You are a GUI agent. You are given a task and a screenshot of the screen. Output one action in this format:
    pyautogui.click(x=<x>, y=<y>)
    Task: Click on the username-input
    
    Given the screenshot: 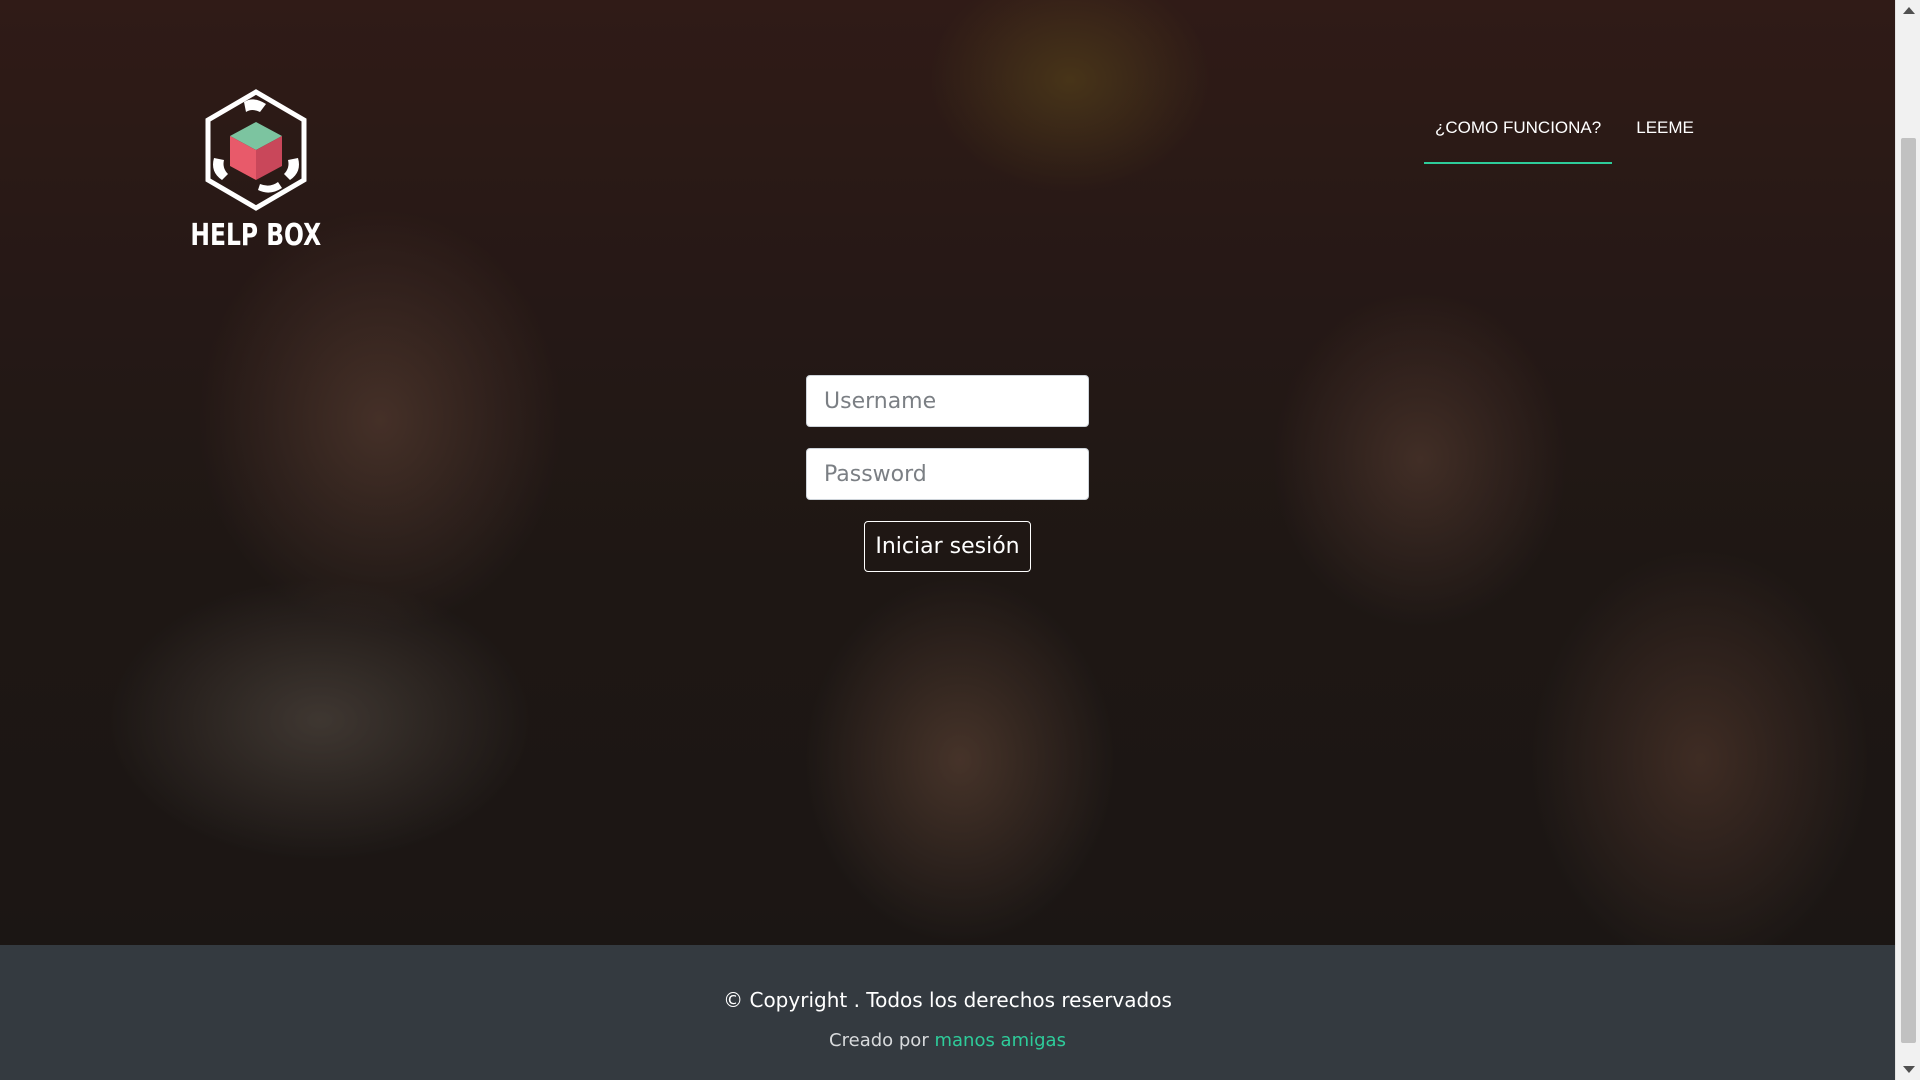 What is the action you would take?
    pyautogui.click(x=947, y=401)
    